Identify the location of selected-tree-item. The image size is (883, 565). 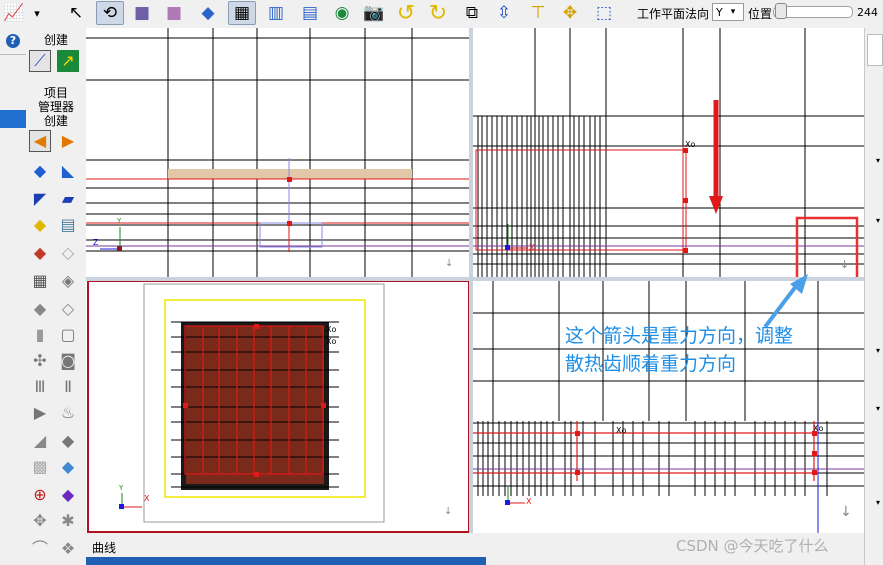
(13, 119).